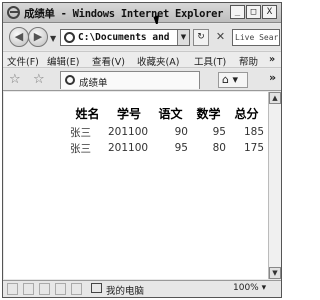 This screenshot has width=320, height=300. Describe the element at coordinates (272, 59) in the screenshot. I see `menu-more-chevron-icon: »` at that location.